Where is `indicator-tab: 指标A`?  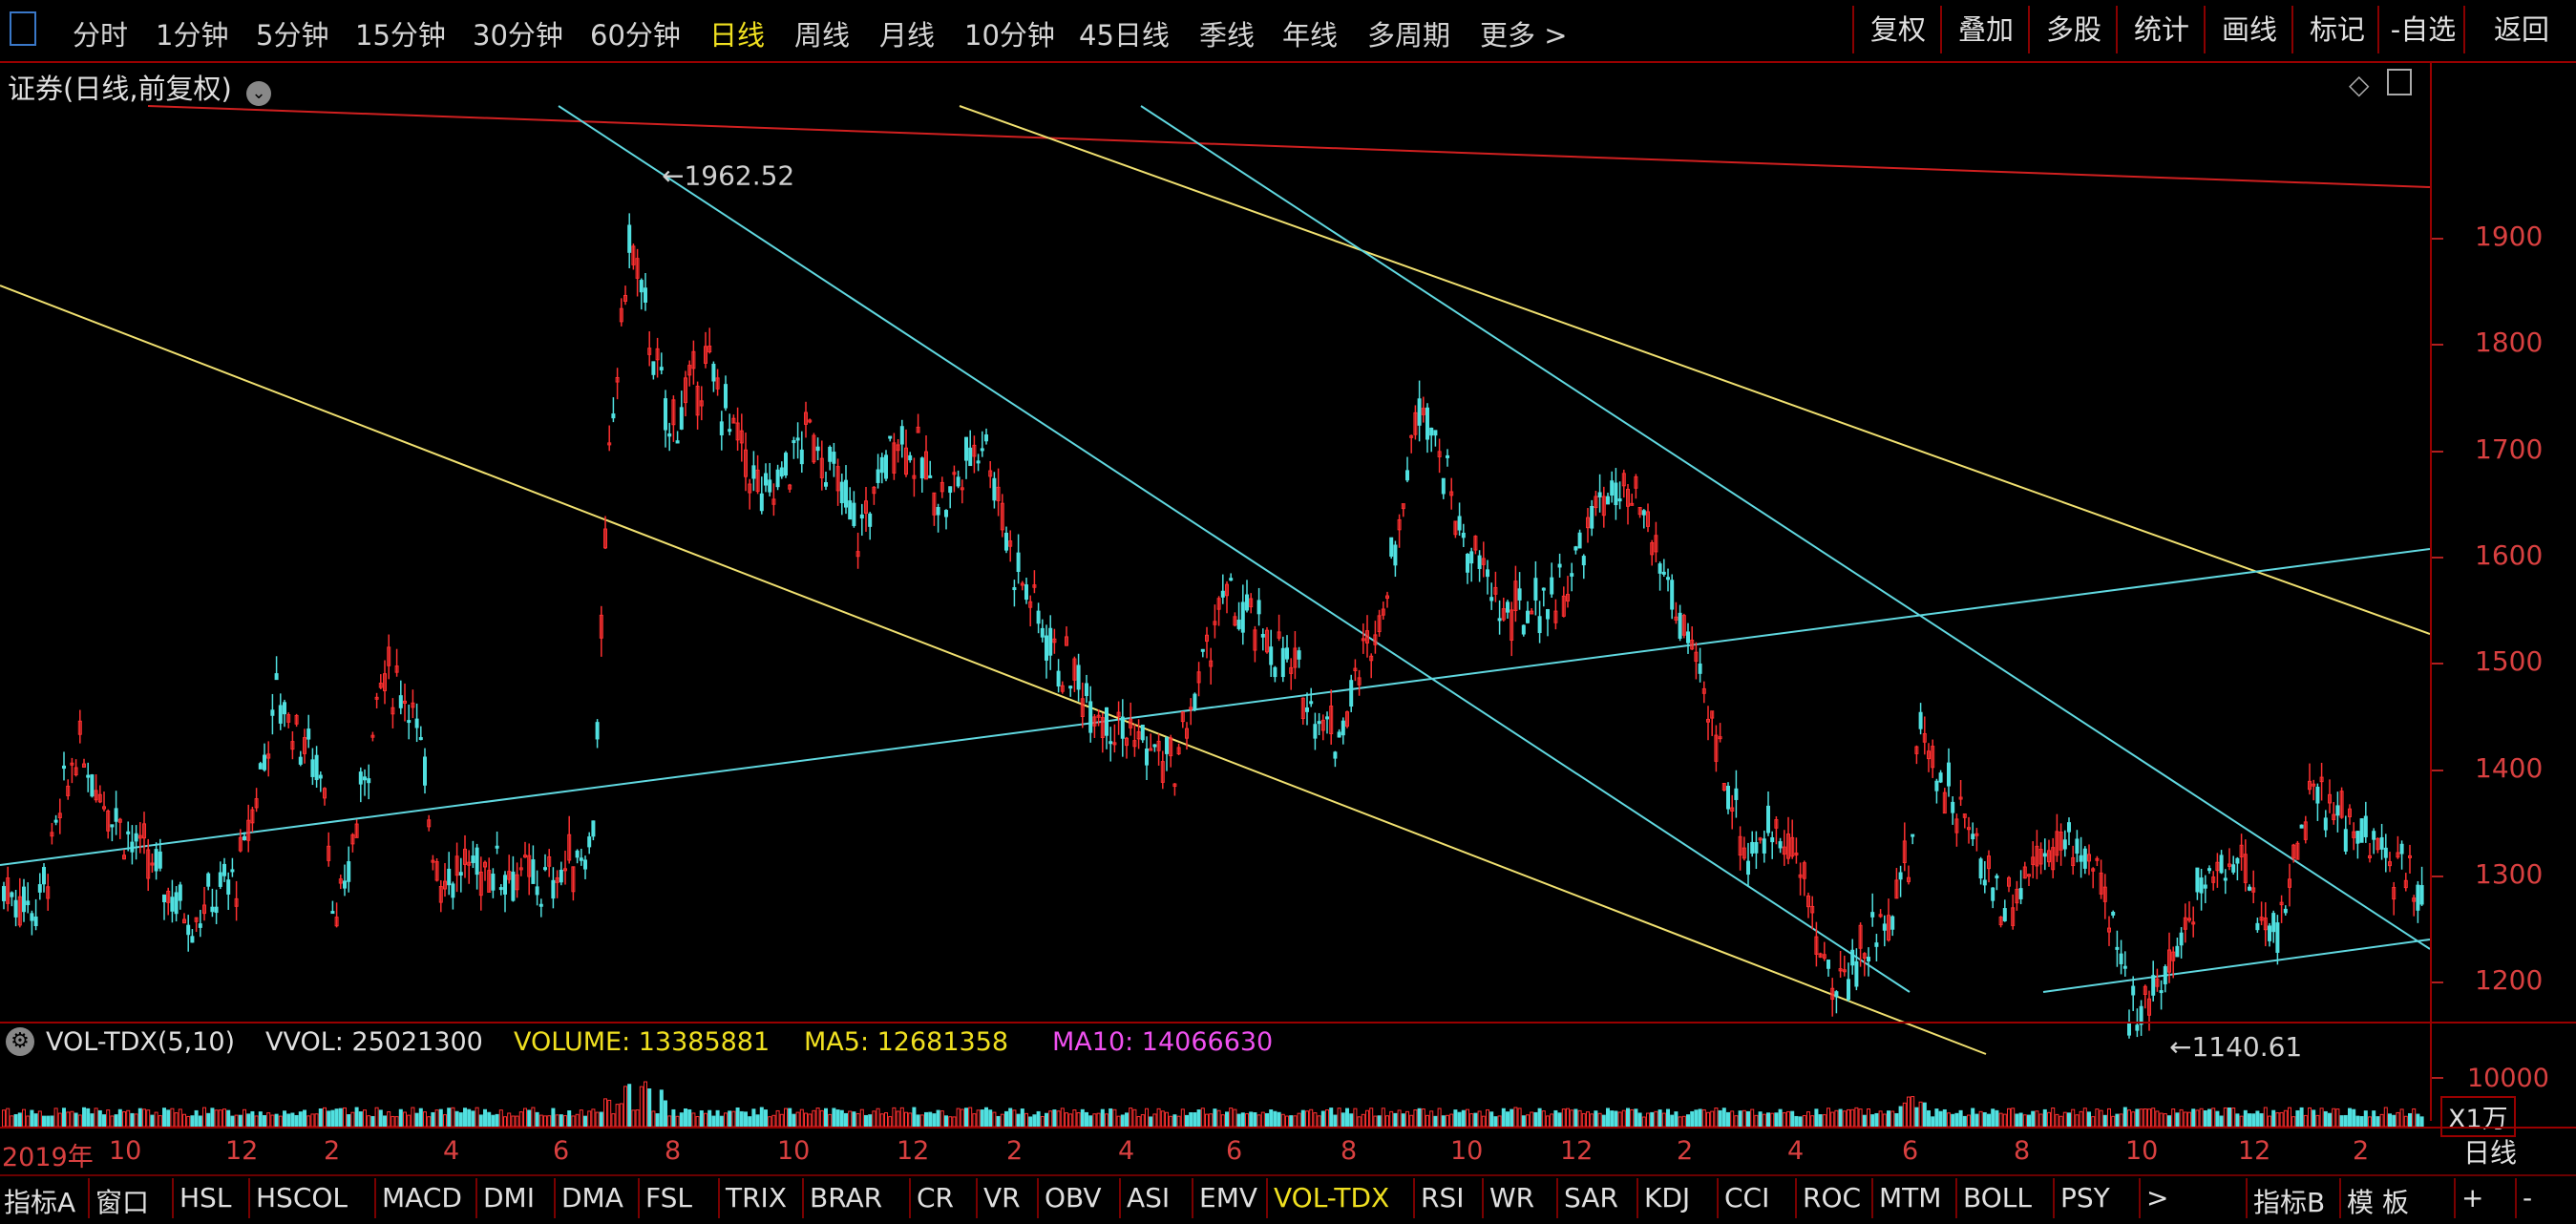 indicator-tab: 指标A is located at coordinates (39, 1201).